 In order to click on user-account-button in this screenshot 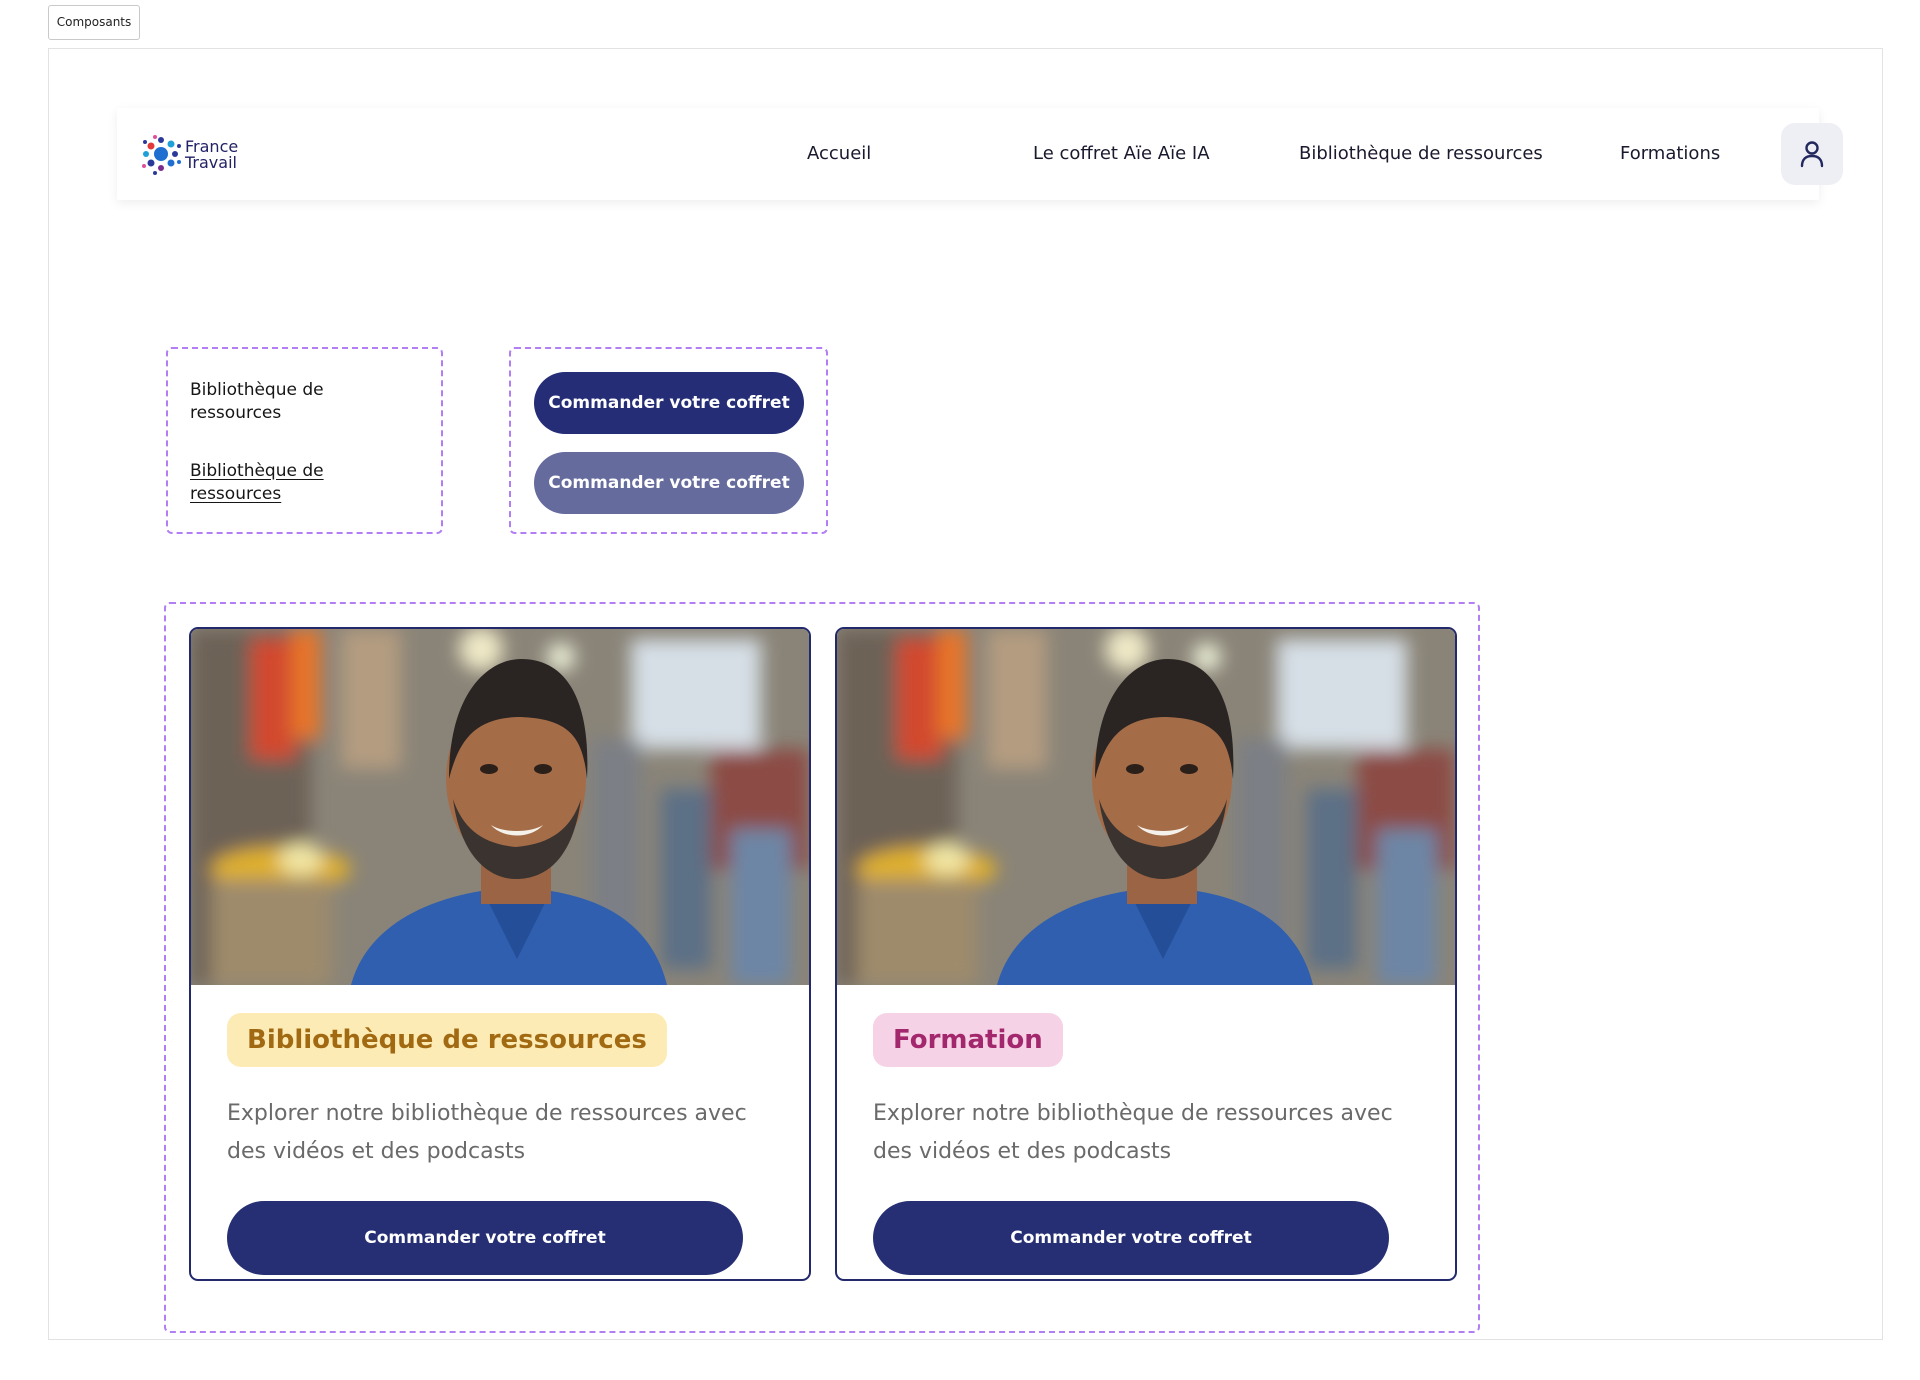, I will do `click(1812, 154)`.